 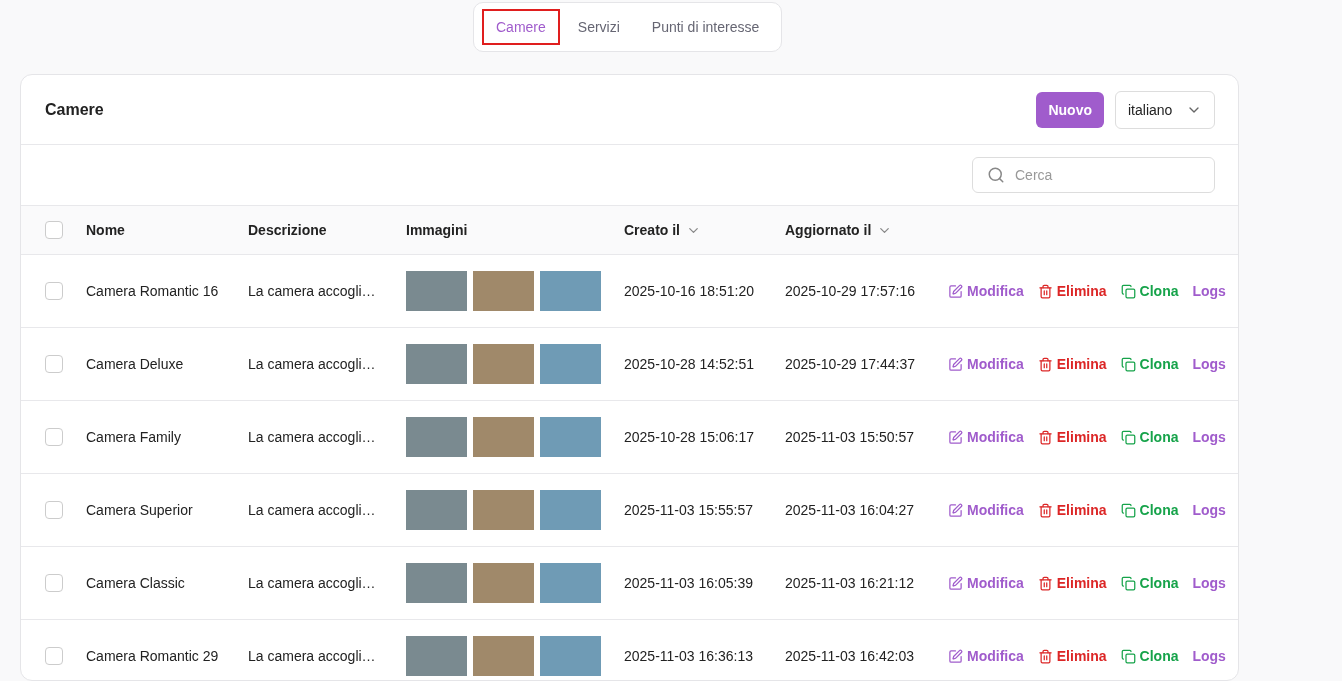 What do you see at coordinates (705, 27) in the screenshot?
I see `tab: Punti di interesse` at bounding box center [705, 27].